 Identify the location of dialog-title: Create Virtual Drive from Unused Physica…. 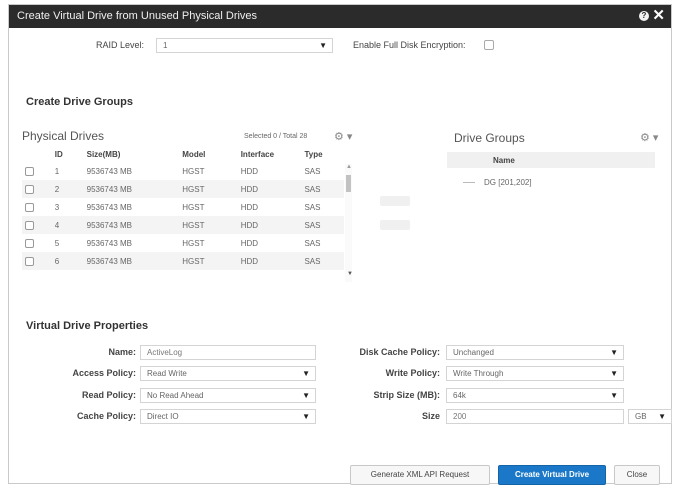
(137, 16).